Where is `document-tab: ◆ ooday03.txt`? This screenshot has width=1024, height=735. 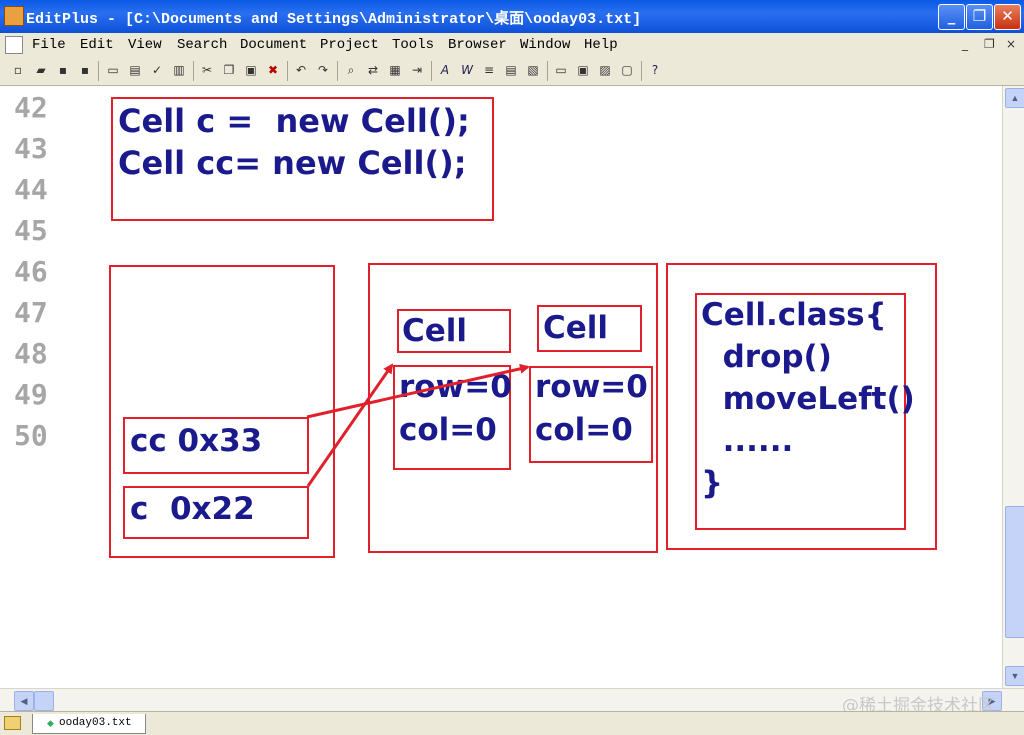
document-tab: ◆ ooday03.txt is located at coordinates (89, 724).